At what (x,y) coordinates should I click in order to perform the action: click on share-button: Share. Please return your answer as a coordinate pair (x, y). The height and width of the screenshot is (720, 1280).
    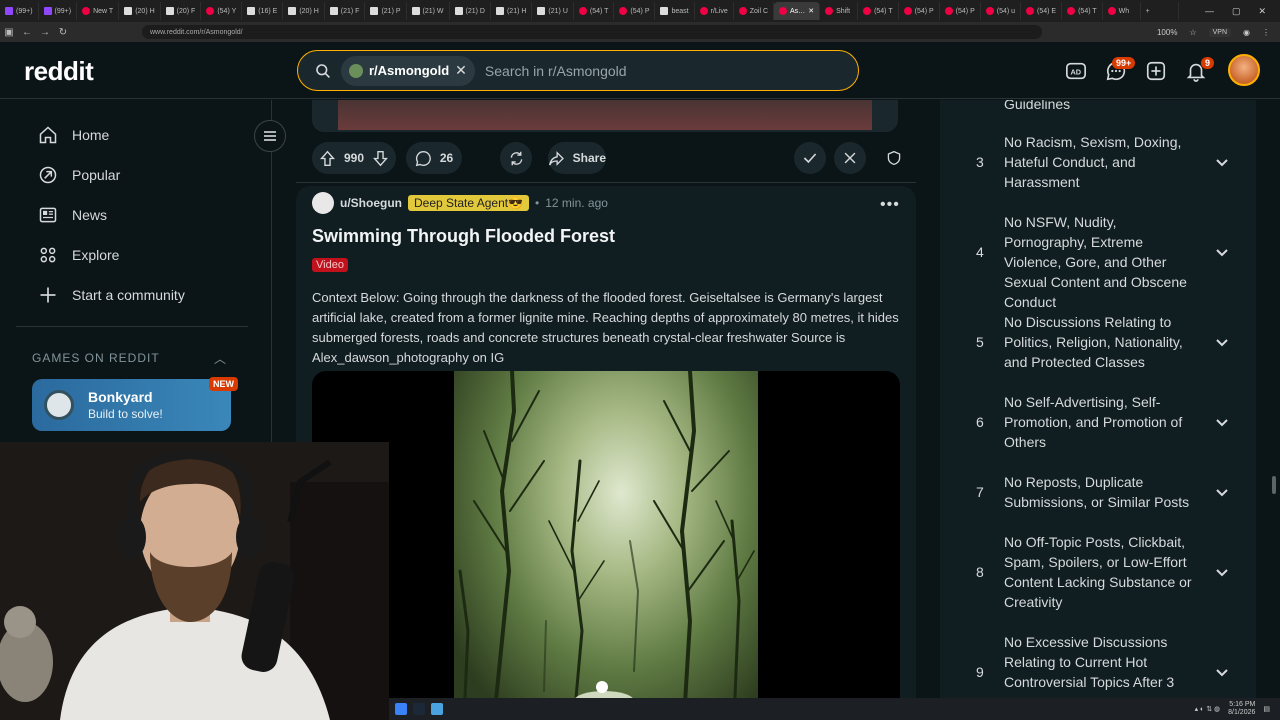
    Looking at the image, I should click on (577, 158).